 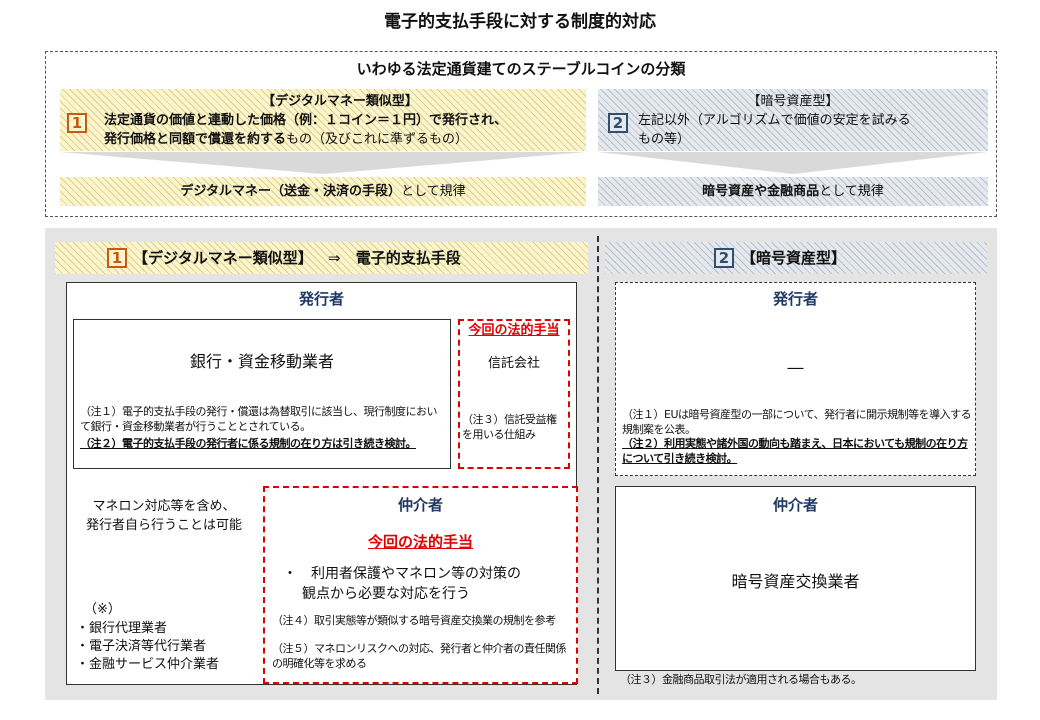 What do you see at coordinates (122, 628) in the screenshot?
I see `reference-item-bank-agent: ・銀行代理業者` at bounding box center [122, 628].